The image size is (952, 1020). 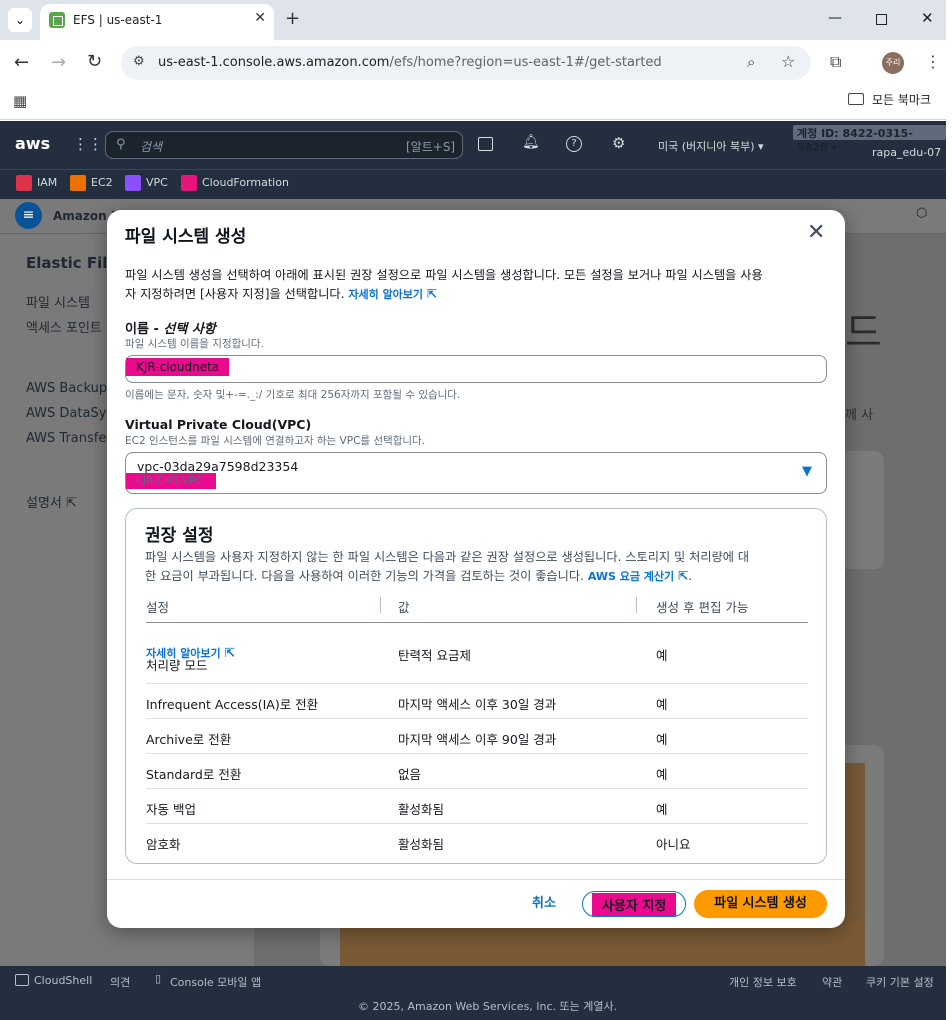 I want to click on table-row: Standard로 전환 없음 예, so click(x=477, y=771).